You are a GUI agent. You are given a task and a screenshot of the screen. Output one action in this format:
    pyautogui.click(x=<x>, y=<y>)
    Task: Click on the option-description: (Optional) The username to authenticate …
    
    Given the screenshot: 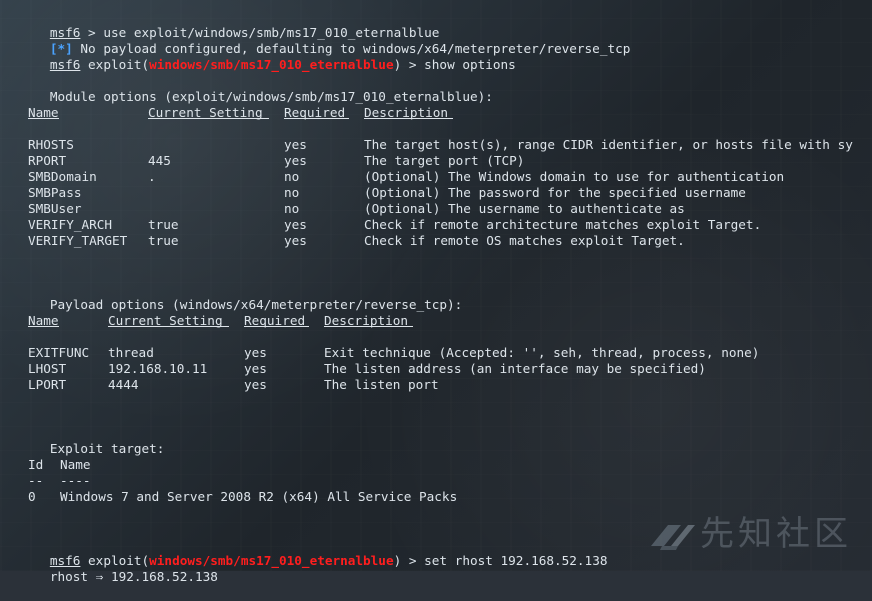 What is the action you would take?
    pyautogui.click(x=524, y=208)
    